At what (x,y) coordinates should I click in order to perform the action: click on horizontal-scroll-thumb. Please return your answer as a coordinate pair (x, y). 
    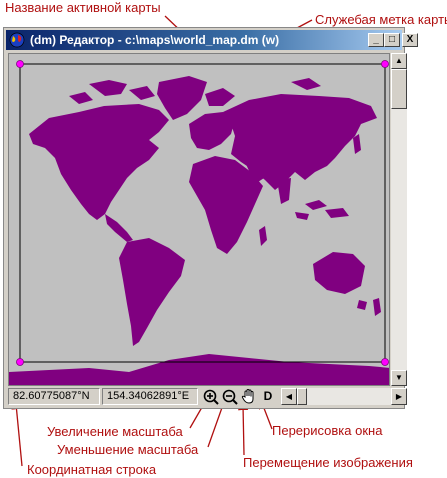
    Looking at the image, I should click on (302, 396).